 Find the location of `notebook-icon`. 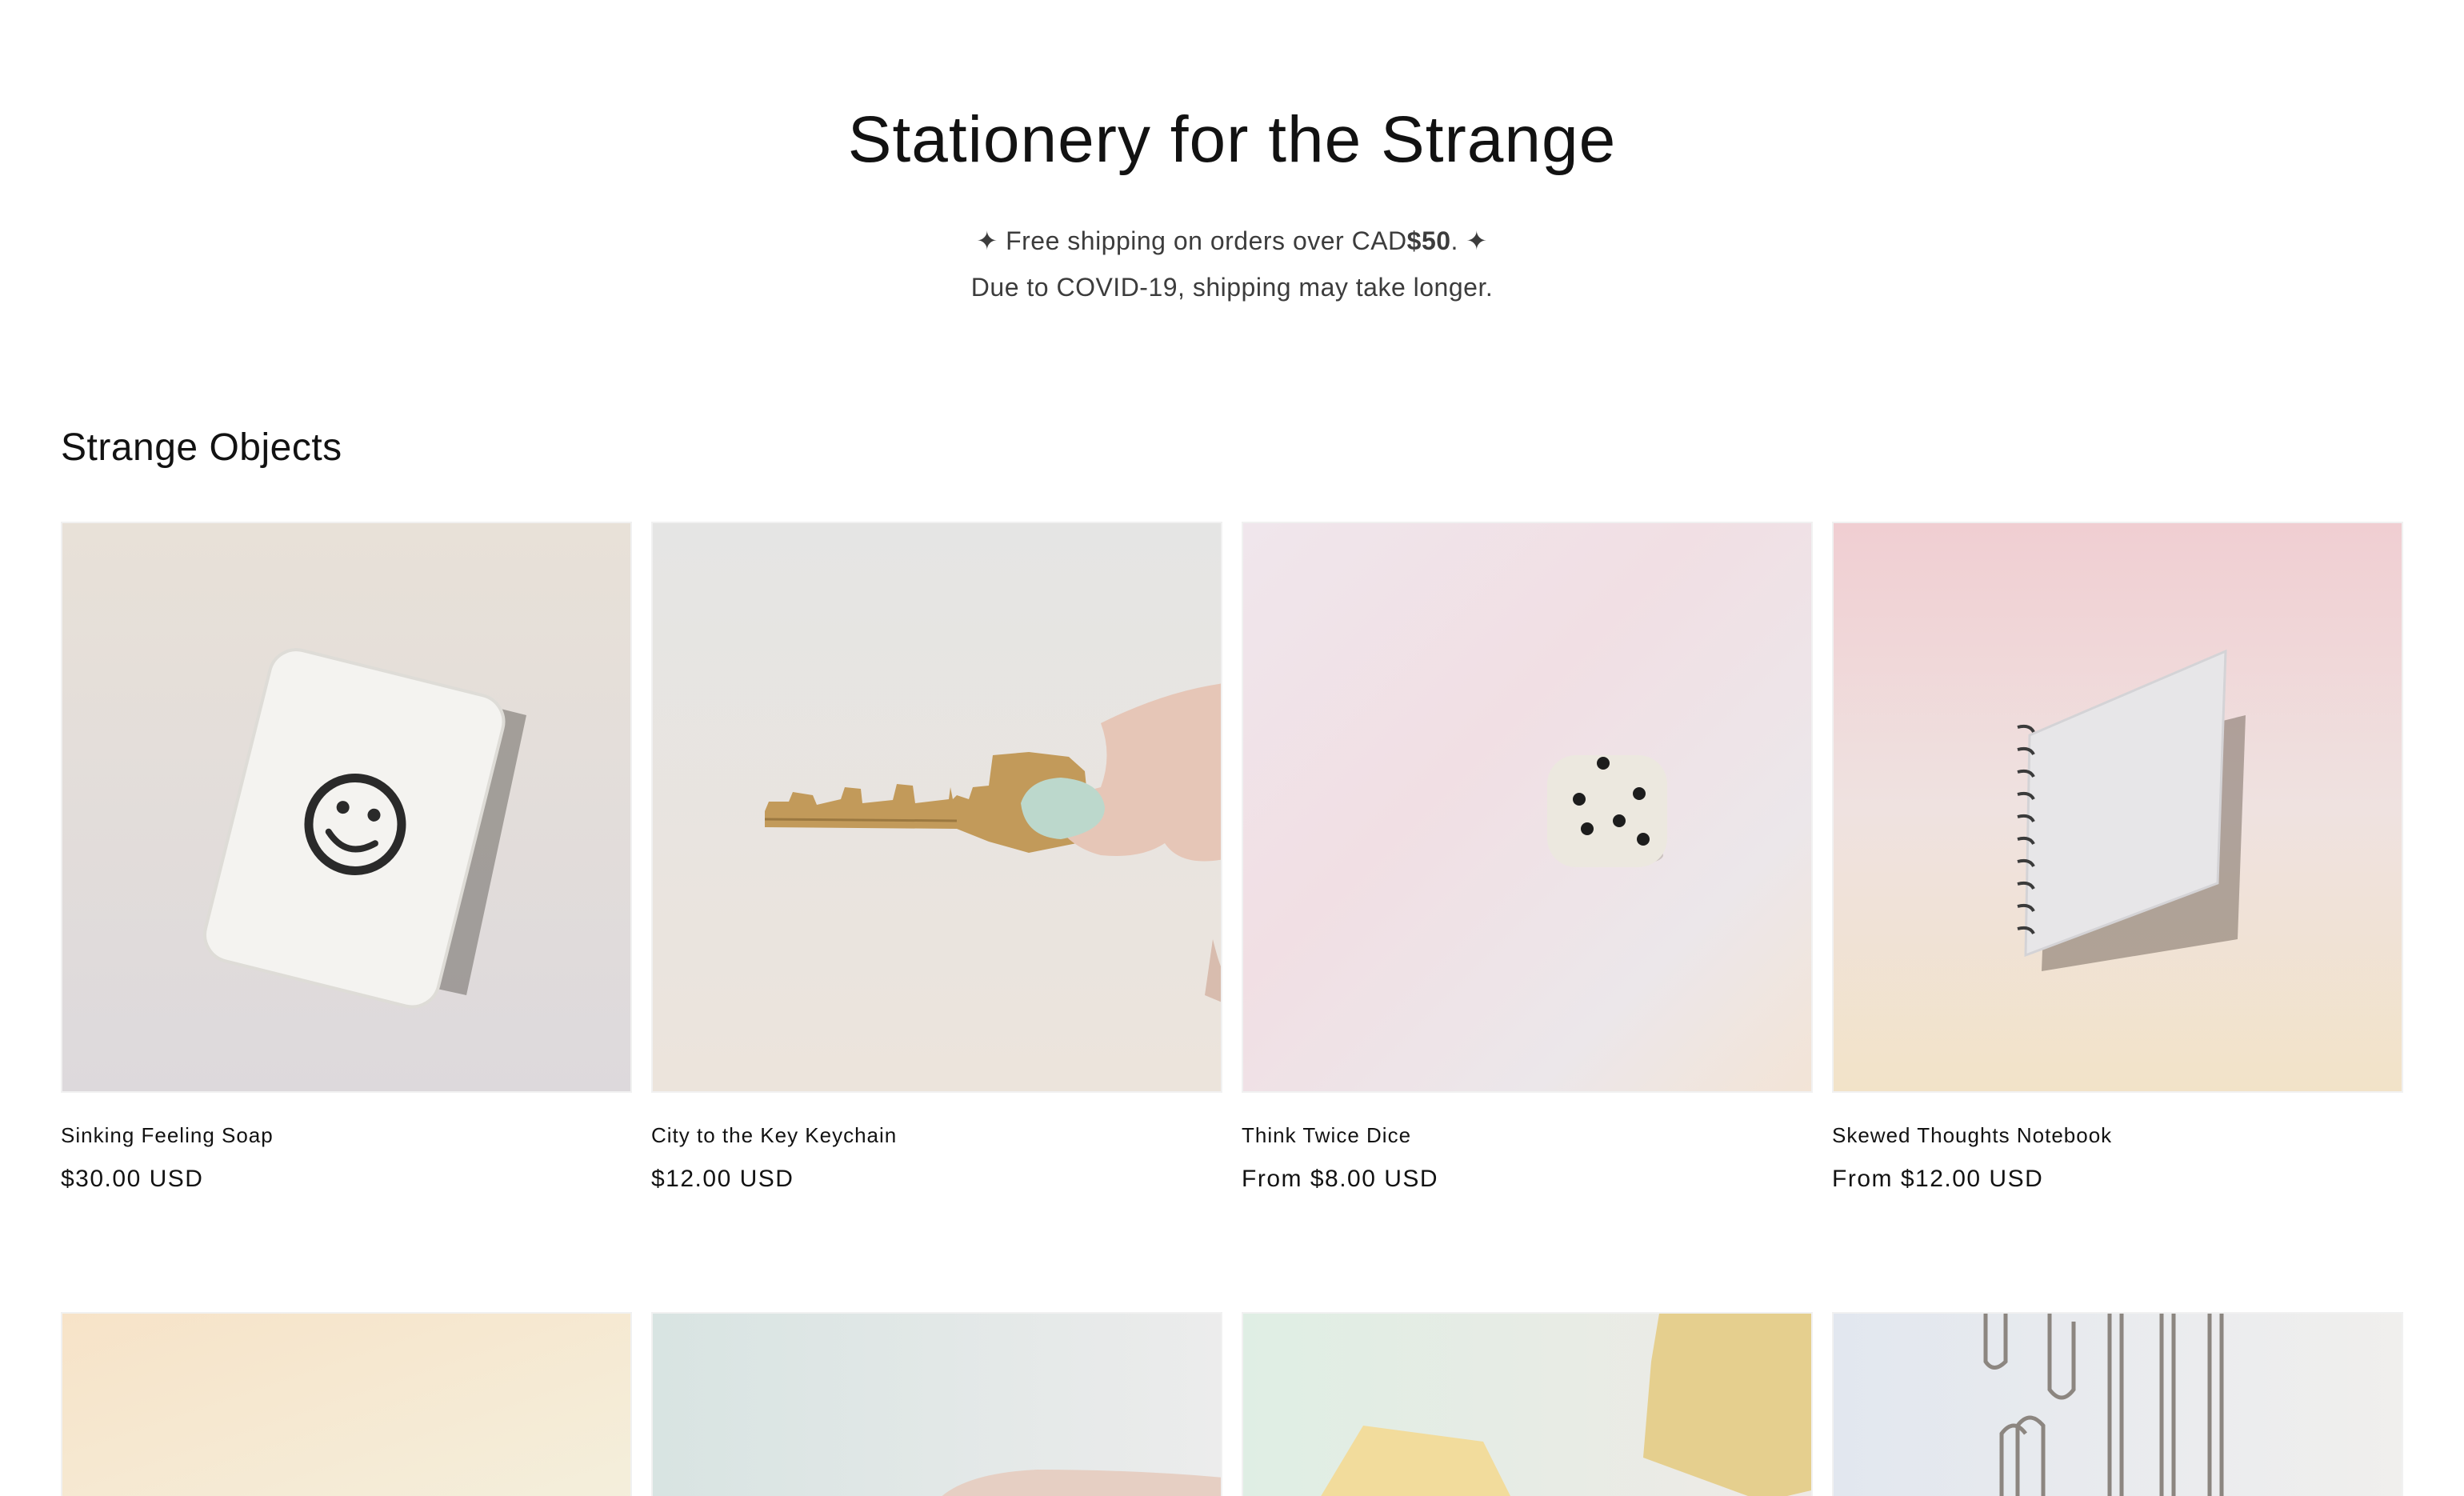

notebook-icon is located at coordinates (2118, 807).